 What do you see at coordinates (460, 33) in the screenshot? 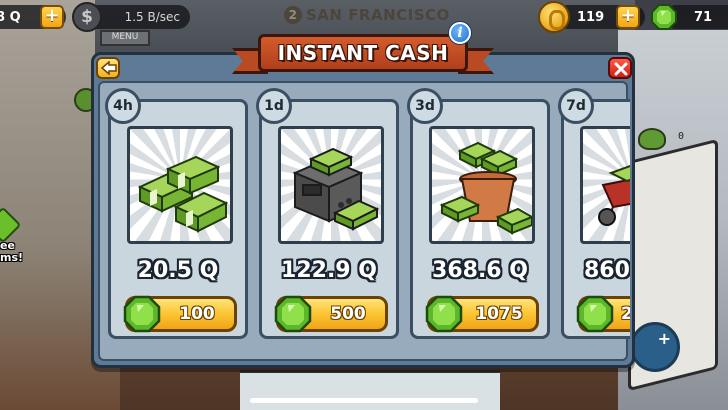
I see `info-button: i` at bounding box center [460, 33].